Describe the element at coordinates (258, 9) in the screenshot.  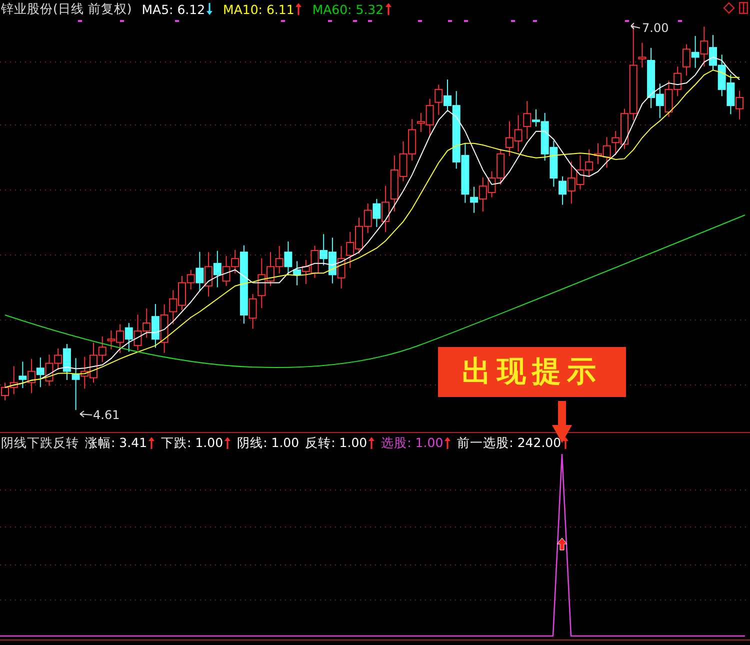
I see `ma-value: MA10: 6.11` at that location.